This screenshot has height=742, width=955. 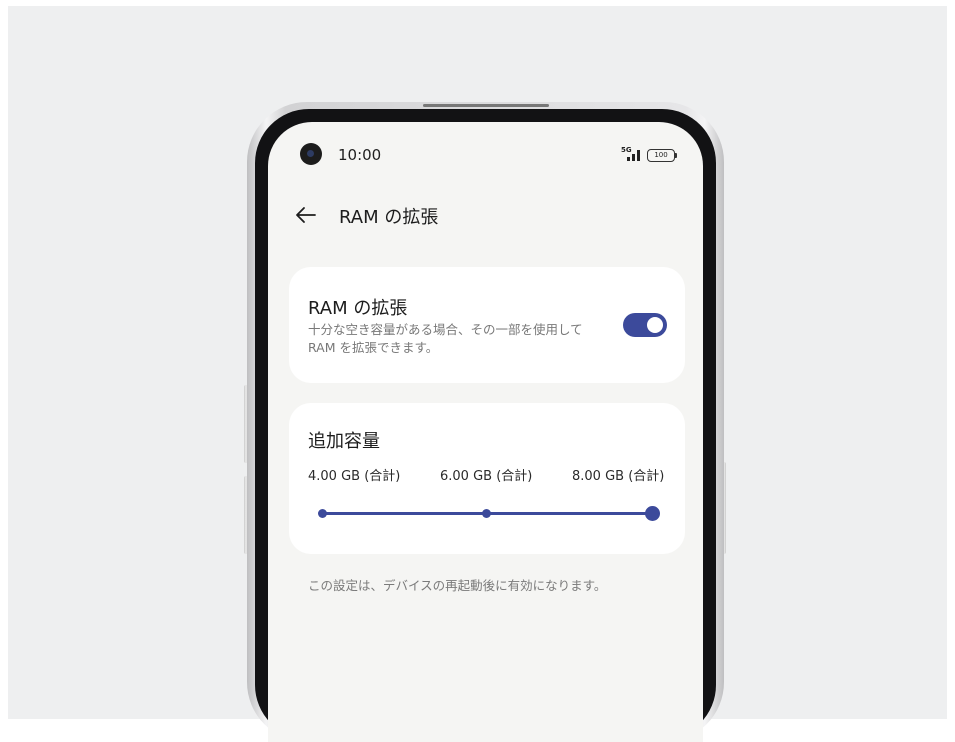 I want to click on capacity-slider-thumb, so click(x=652, y=513).